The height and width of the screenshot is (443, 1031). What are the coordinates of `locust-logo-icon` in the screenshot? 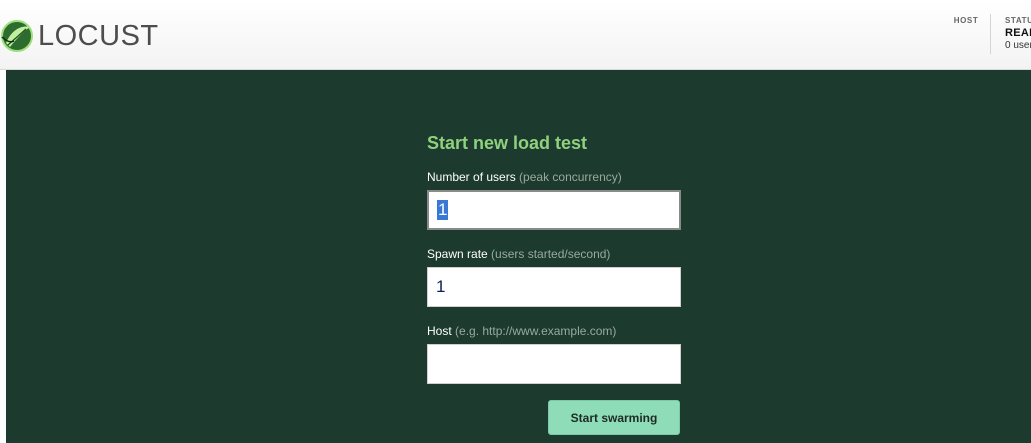 It's located at (17, 36).